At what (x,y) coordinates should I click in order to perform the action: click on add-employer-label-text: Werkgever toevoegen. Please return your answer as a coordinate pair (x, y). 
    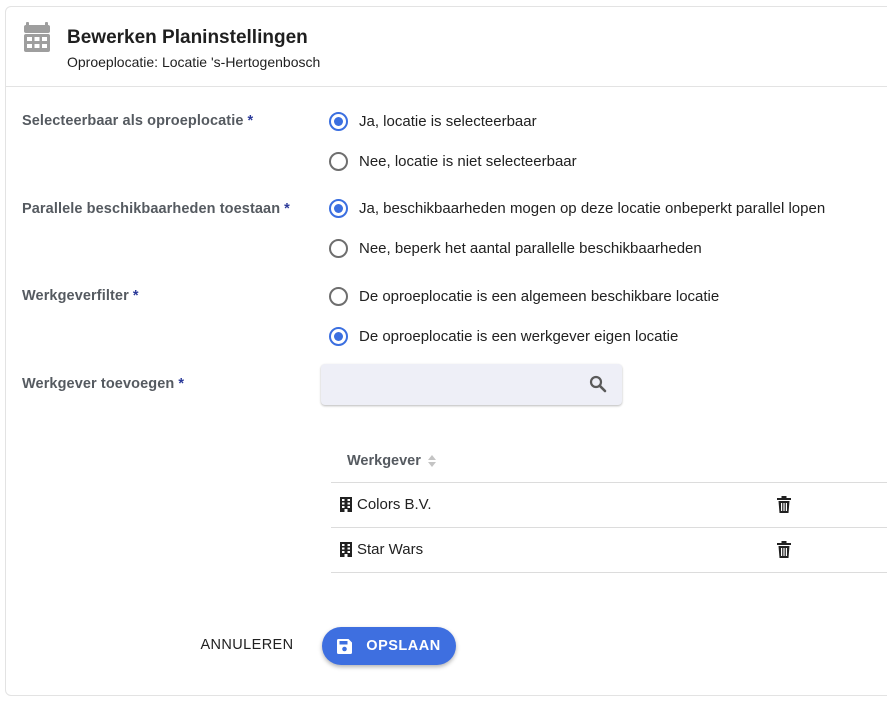
    Looking at the image, I should click on (98, 384).